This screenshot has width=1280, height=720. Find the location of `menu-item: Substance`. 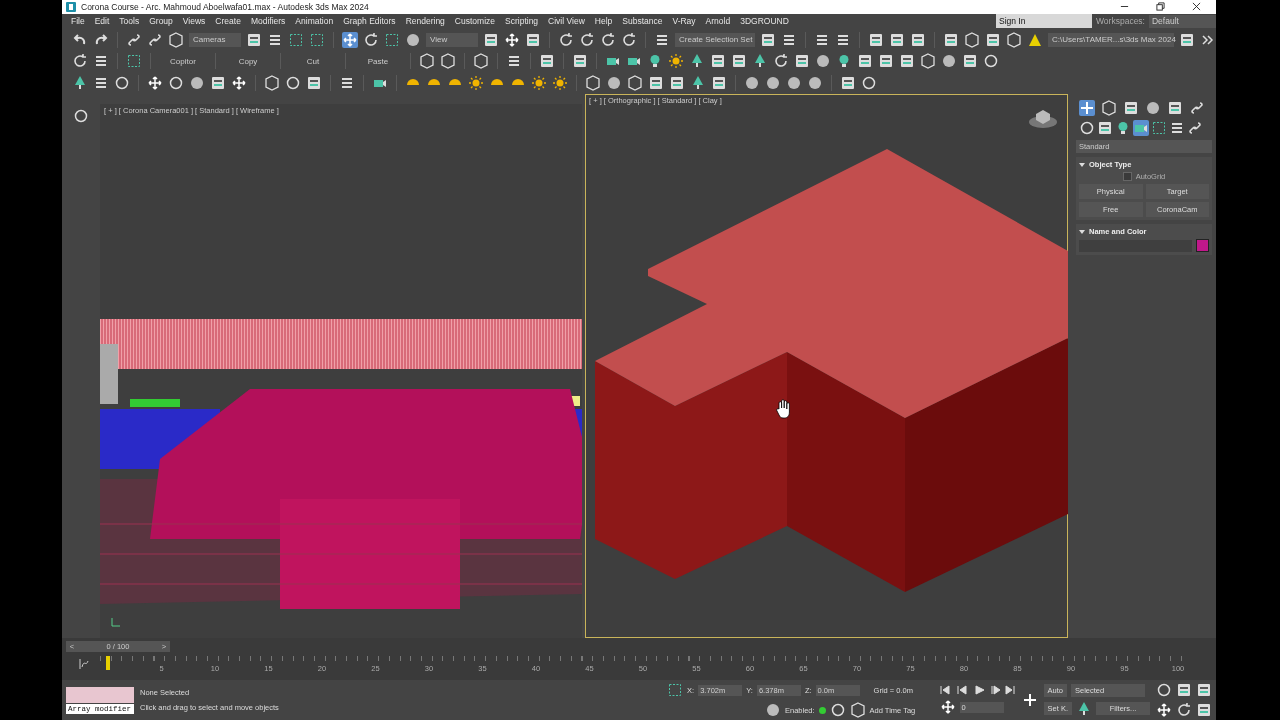

menu-item: Substance is located at coordinates (642, 21).